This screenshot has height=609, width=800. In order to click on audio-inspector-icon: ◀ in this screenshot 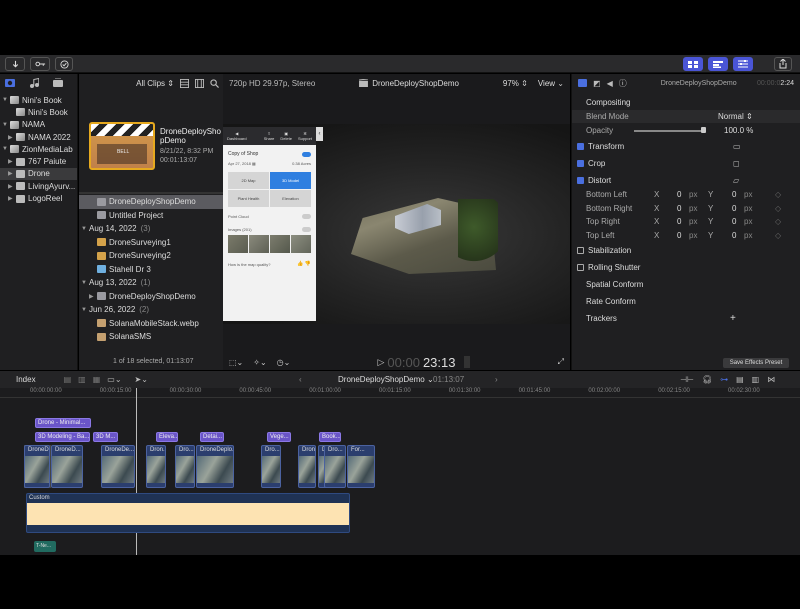, I will do `click(610, 83)`.